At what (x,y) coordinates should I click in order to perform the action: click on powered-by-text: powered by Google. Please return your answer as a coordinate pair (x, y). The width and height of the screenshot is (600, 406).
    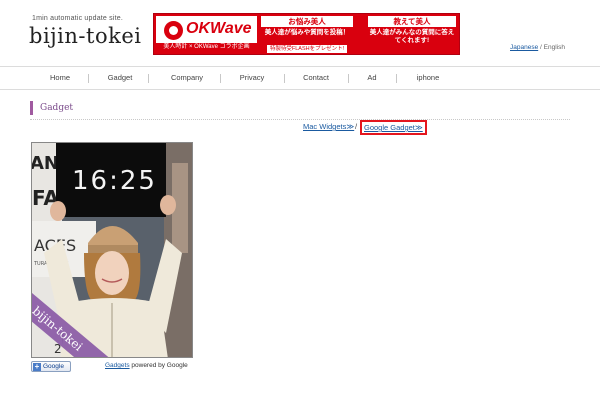
    Looking at the image, I should click on (159, 365).